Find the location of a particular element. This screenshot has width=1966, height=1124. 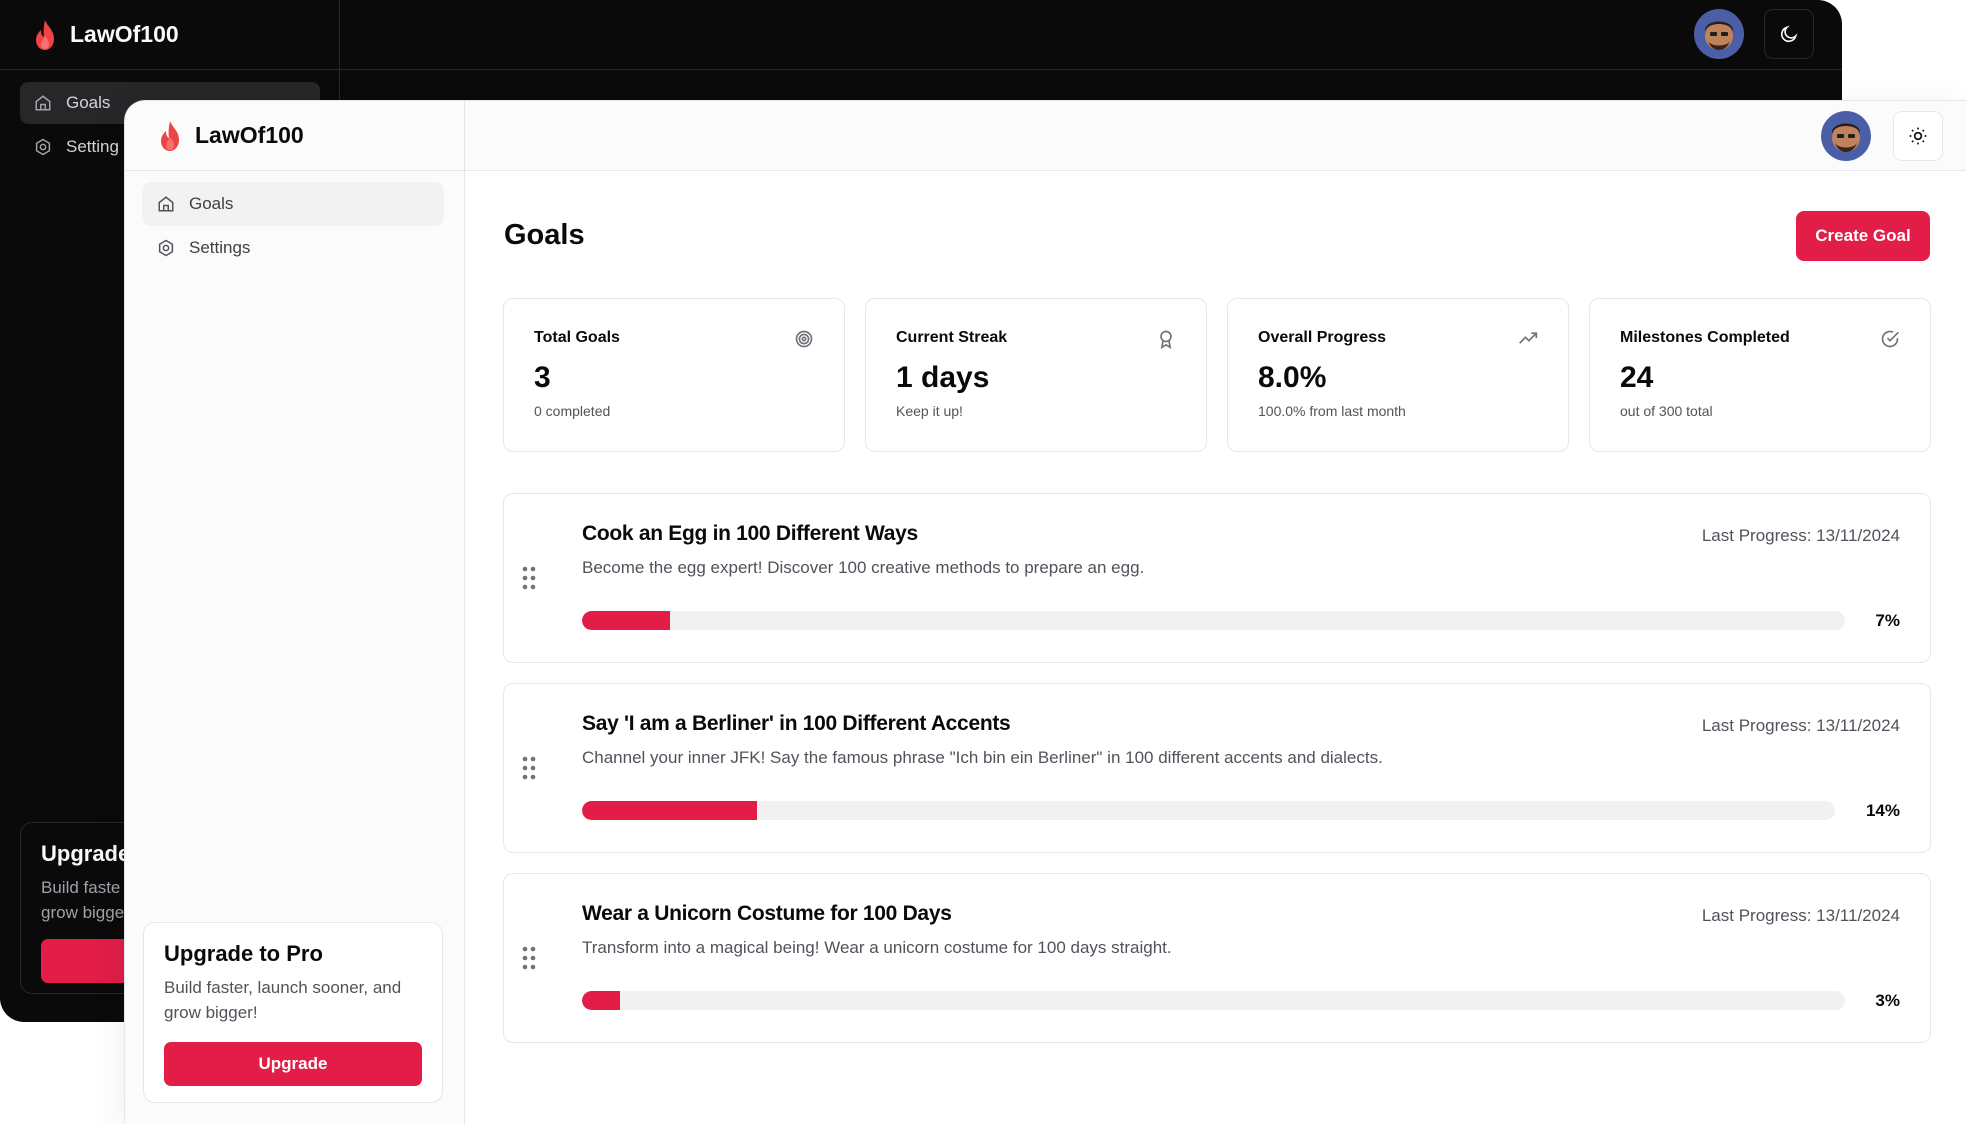

sidebar-item-label: Goals is located at coordinates (211, 203).